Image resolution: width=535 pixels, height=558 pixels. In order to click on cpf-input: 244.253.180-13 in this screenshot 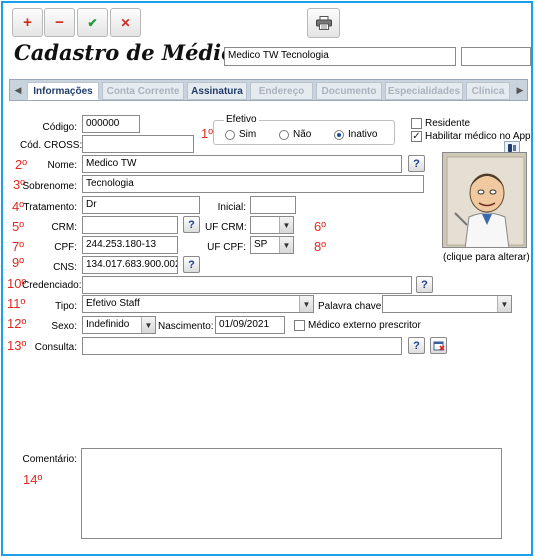, I will do `click(130, 245)`.